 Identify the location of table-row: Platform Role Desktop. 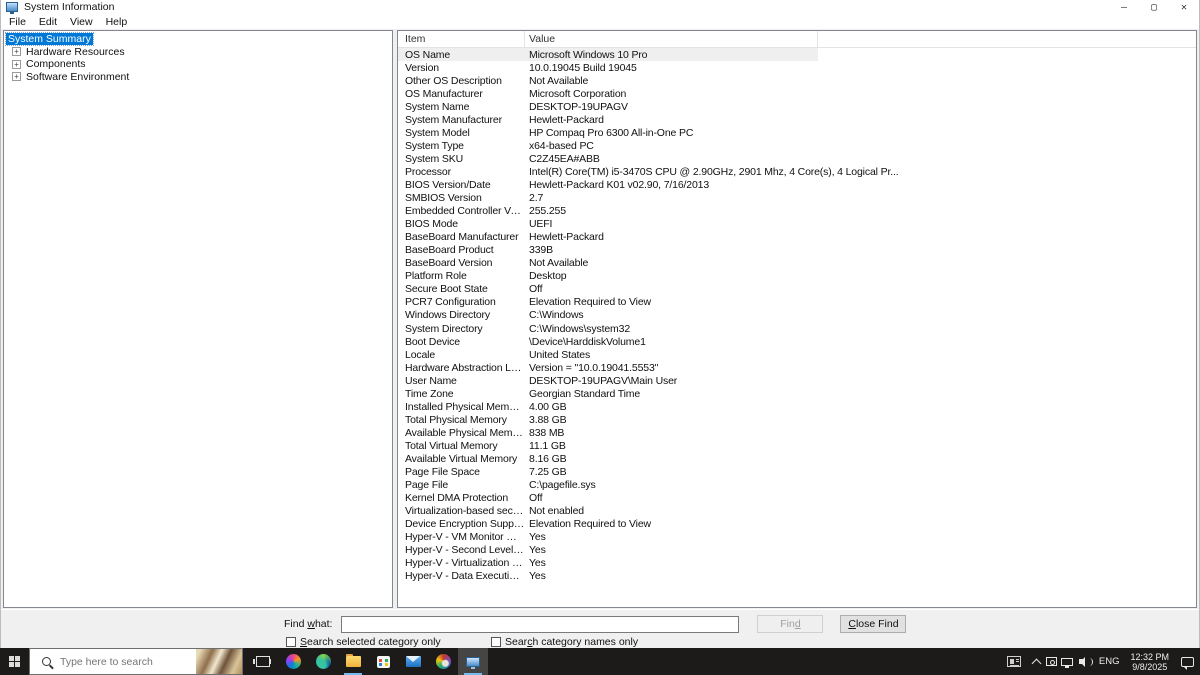
(608, 276).